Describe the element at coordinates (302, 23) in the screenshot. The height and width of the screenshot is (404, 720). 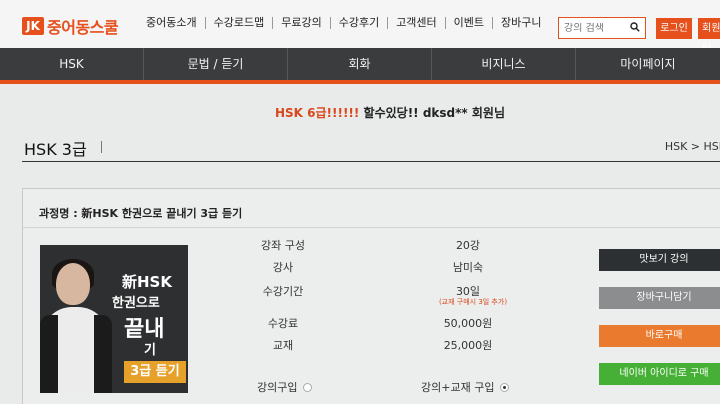
I see `top-nav-free-lectures: 무료강의` at that location.